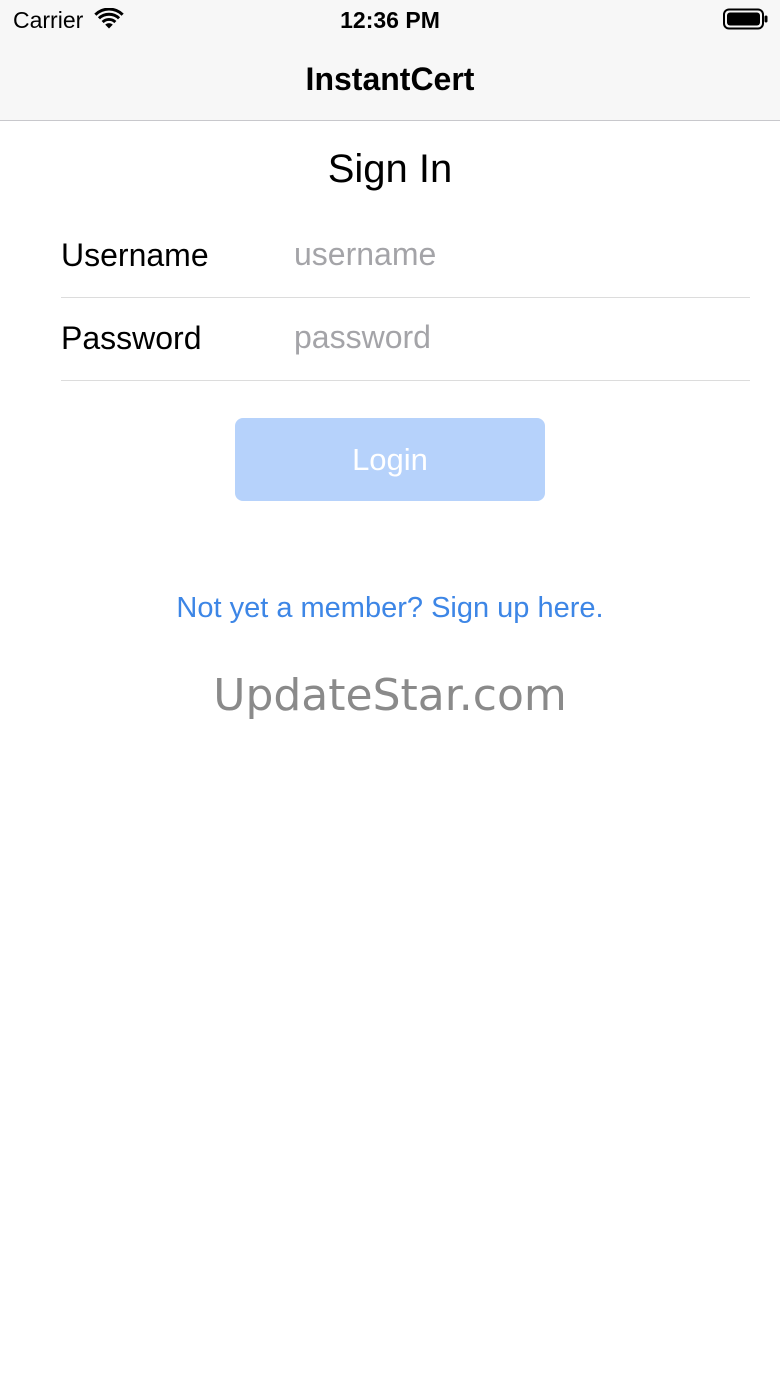 The height and width of the screenshot is (1387, 780). I want to click on password-row: Password, so click(405, 339).